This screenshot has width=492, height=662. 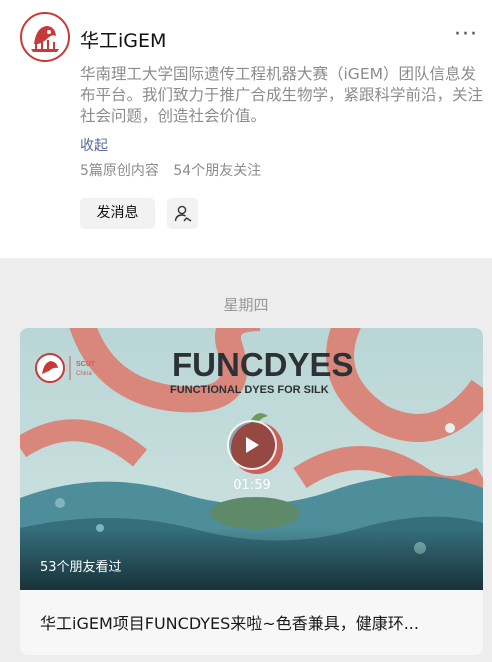 I want to click on cover-subtitle: FUNCTIONAL DYES FOR SILK, so click(x=249, y=390).